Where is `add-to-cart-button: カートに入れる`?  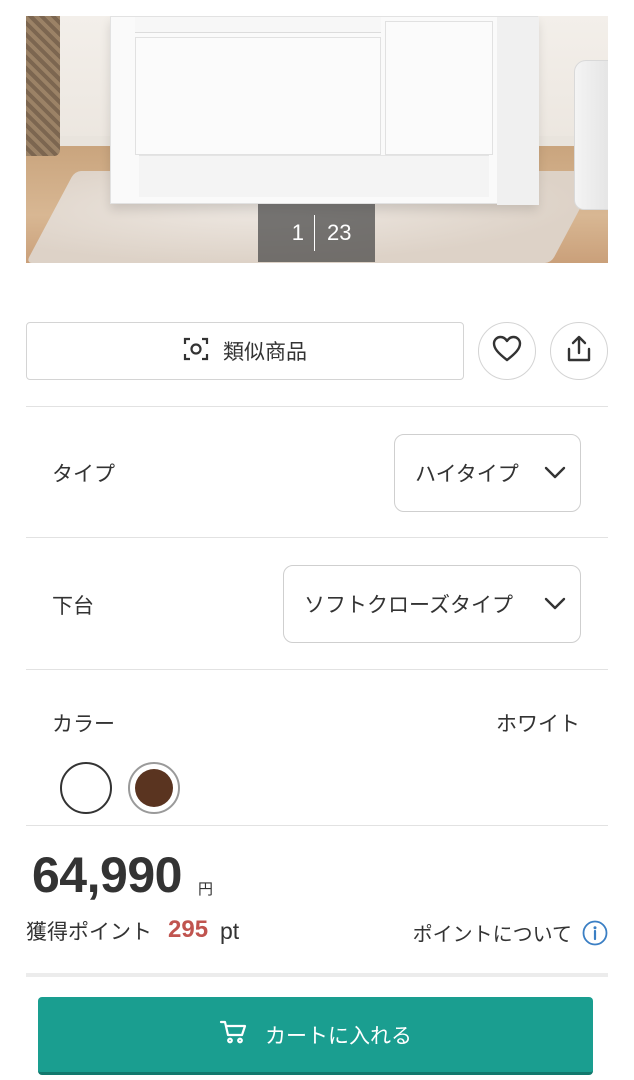 add-to-cart-button: カートに入れる is located at coordinates (315, 1036).